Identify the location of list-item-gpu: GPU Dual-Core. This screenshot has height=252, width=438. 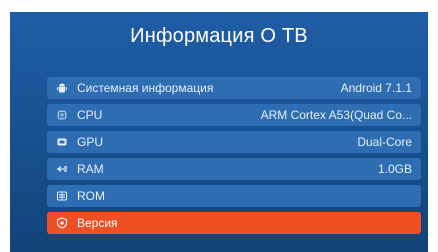
(234, 142).